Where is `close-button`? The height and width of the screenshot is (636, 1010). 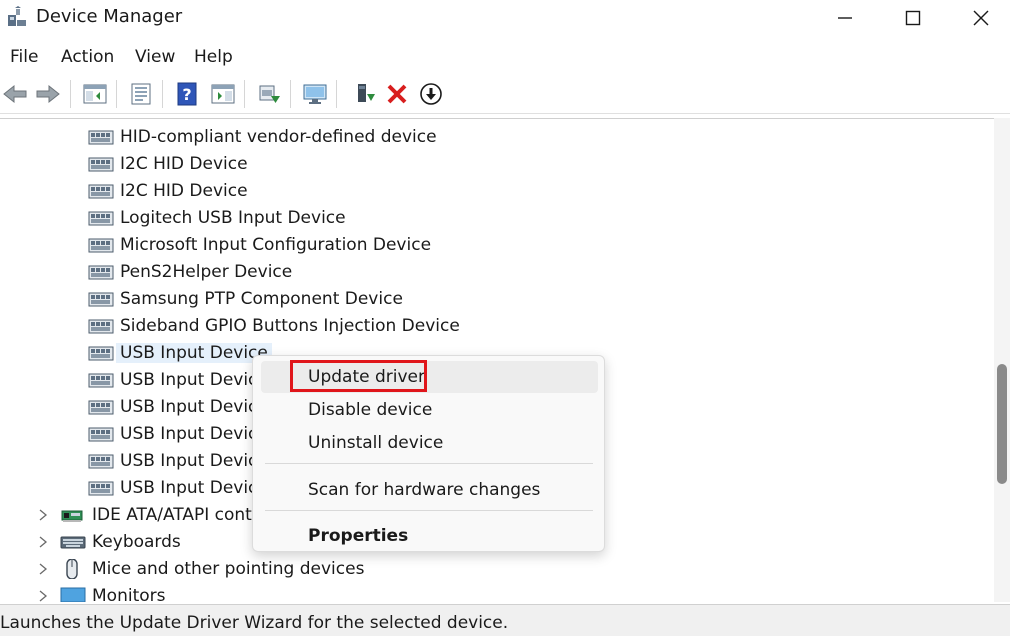
close-button is located at coordinates (979, 18).